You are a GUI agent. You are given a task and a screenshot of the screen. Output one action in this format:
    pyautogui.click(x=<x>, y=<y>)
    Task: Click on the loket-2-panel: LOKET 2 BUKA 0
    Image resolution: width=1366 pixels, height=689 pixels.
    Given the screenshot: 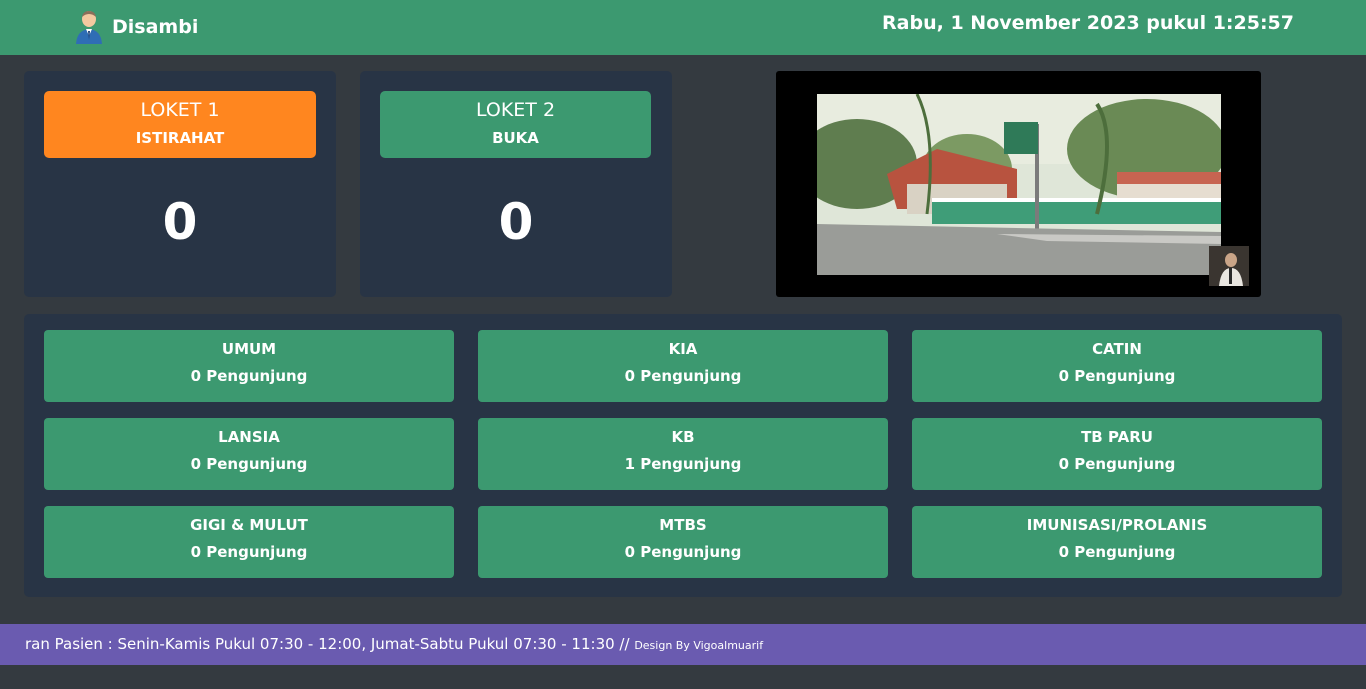 What is the action you would take?
    pyautogui.click(x=516, y=184)
    